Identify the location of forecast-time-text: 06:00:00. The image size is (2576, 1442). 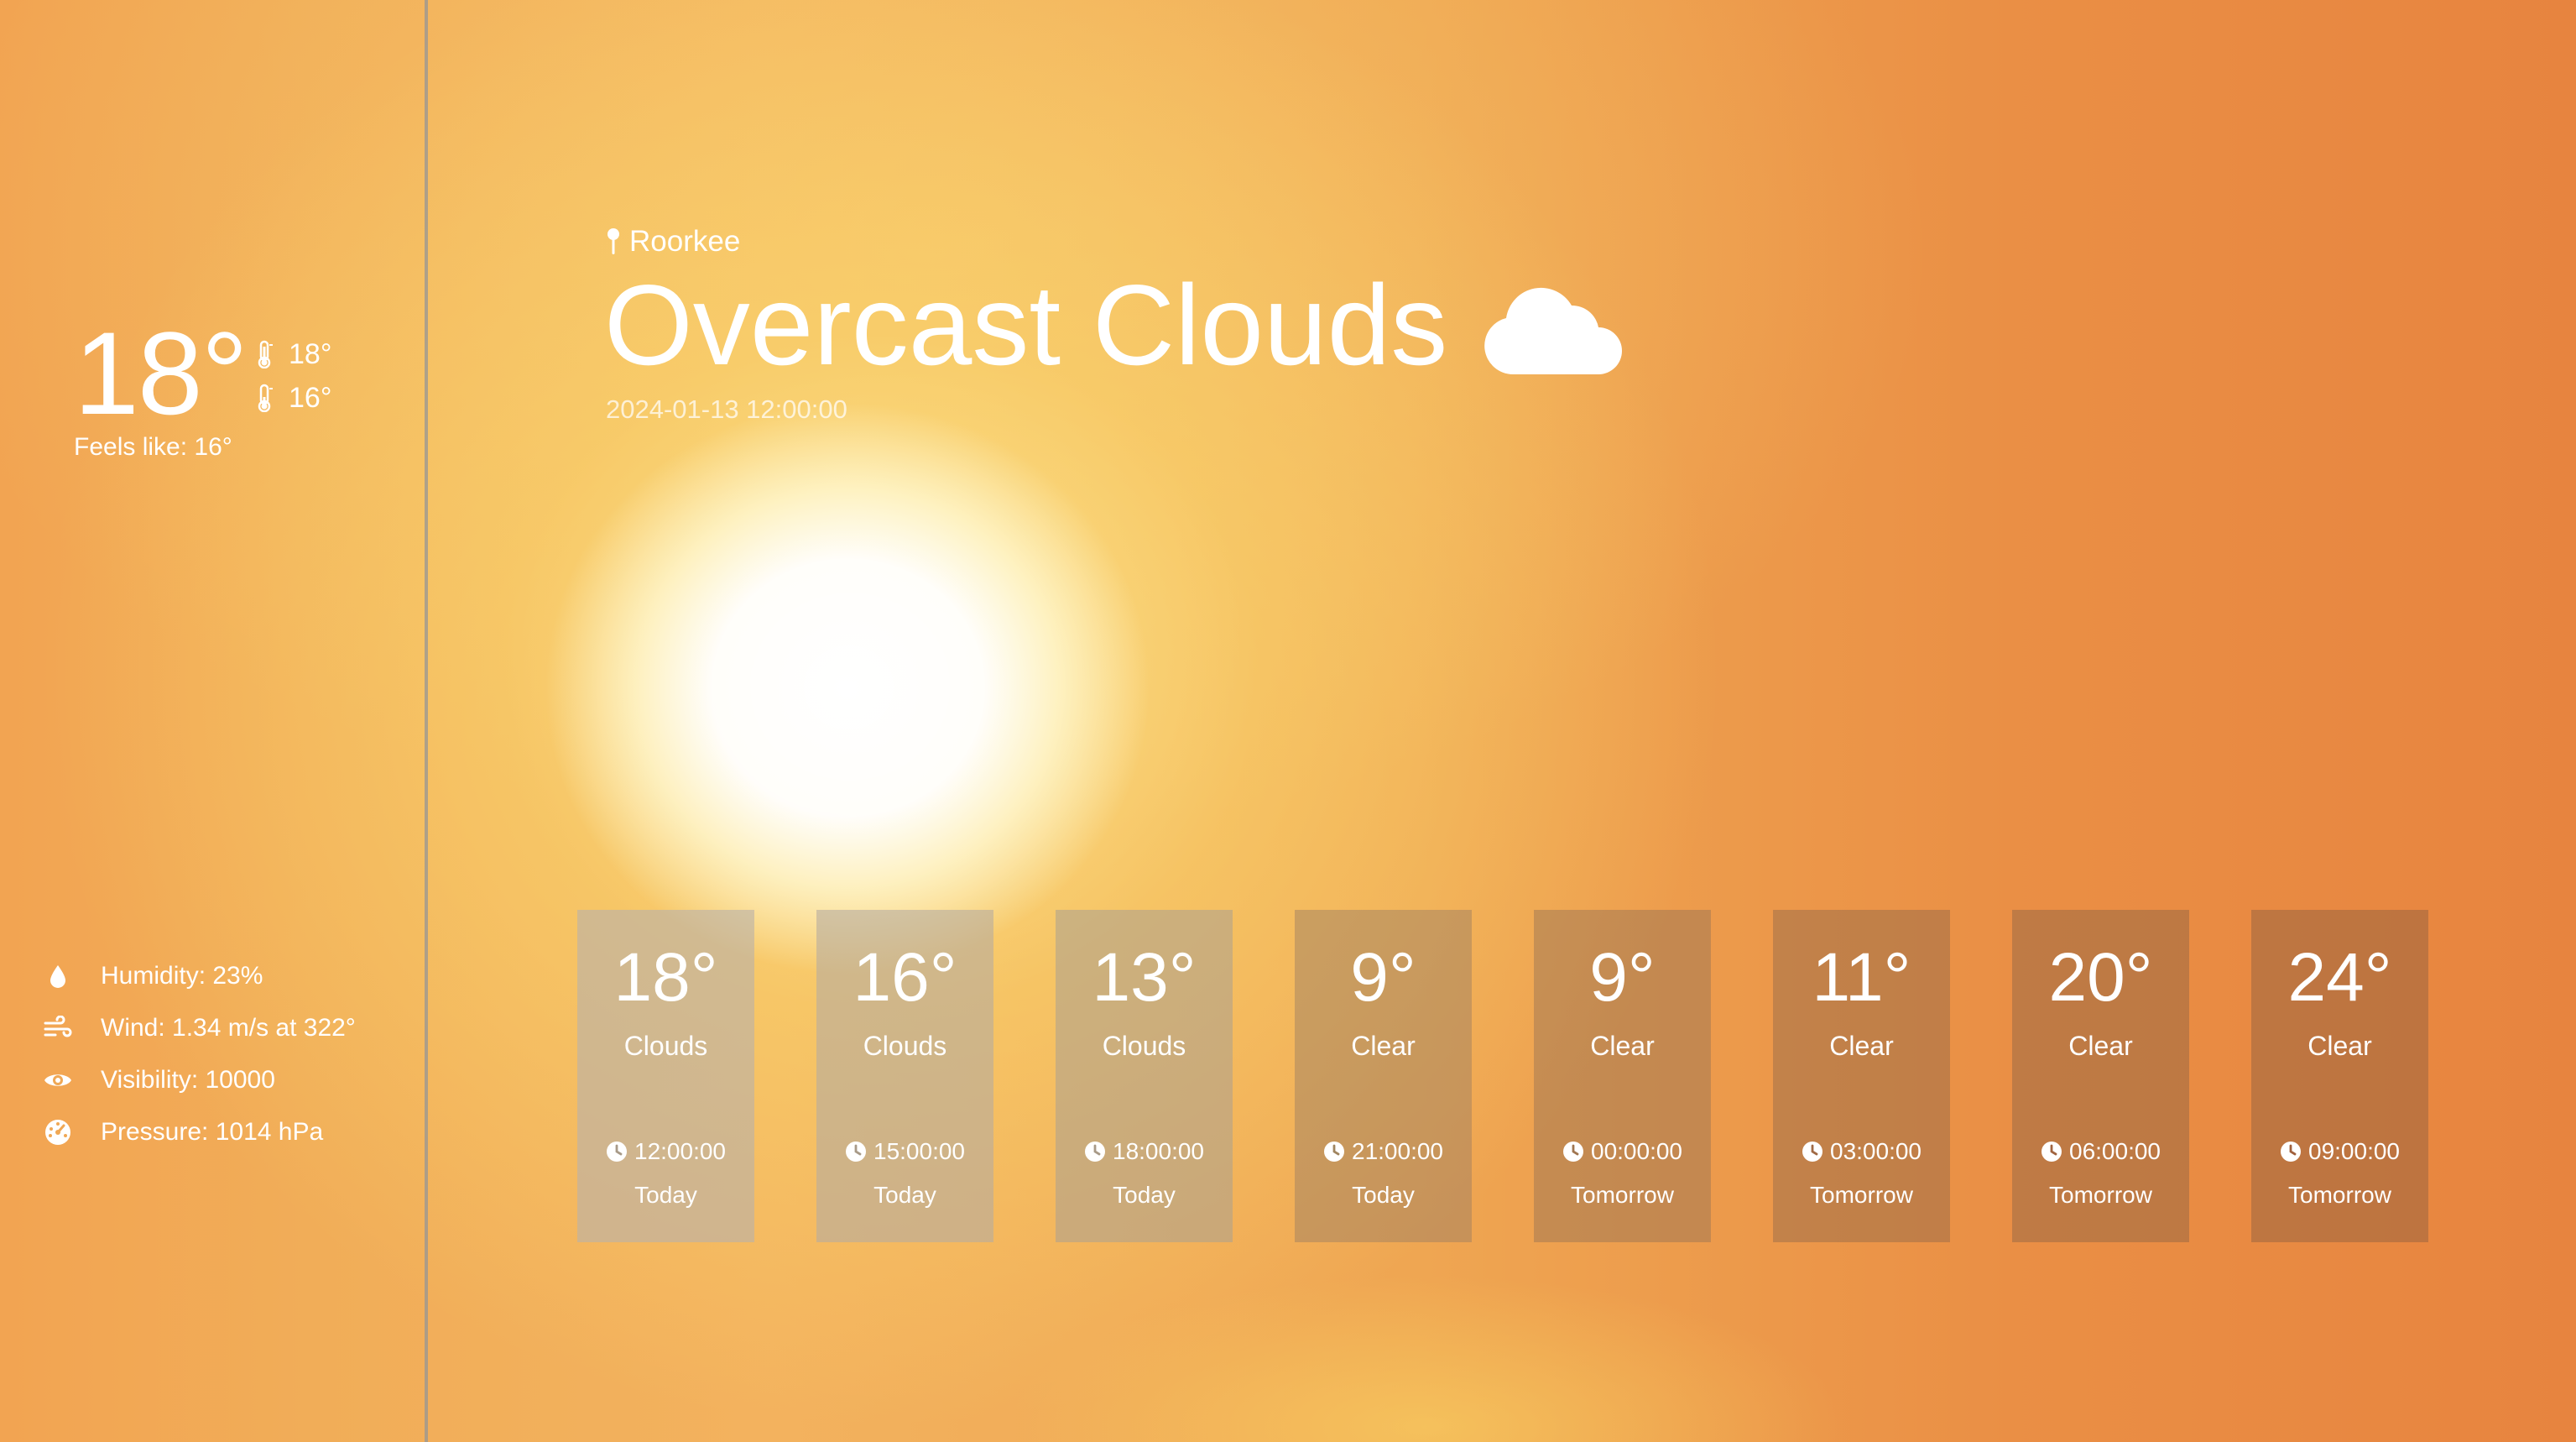
(2115, 1151).